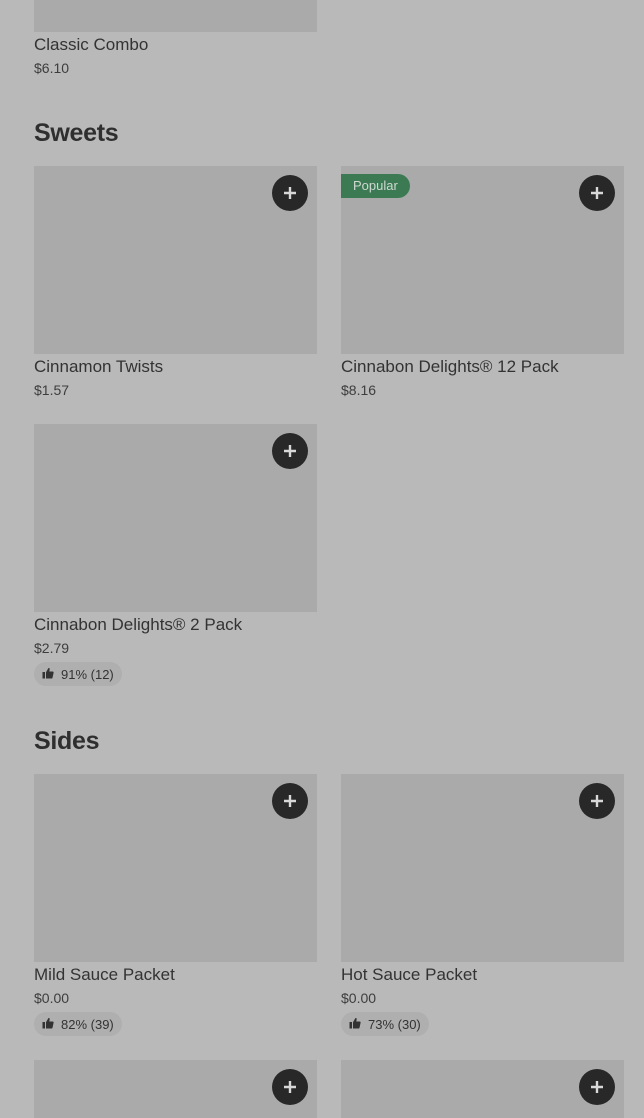  What do you see at coordinates (87, 1024) in the screenshot?
I see `rating-text: 82% (39)` at bounding box center [87, 1024].